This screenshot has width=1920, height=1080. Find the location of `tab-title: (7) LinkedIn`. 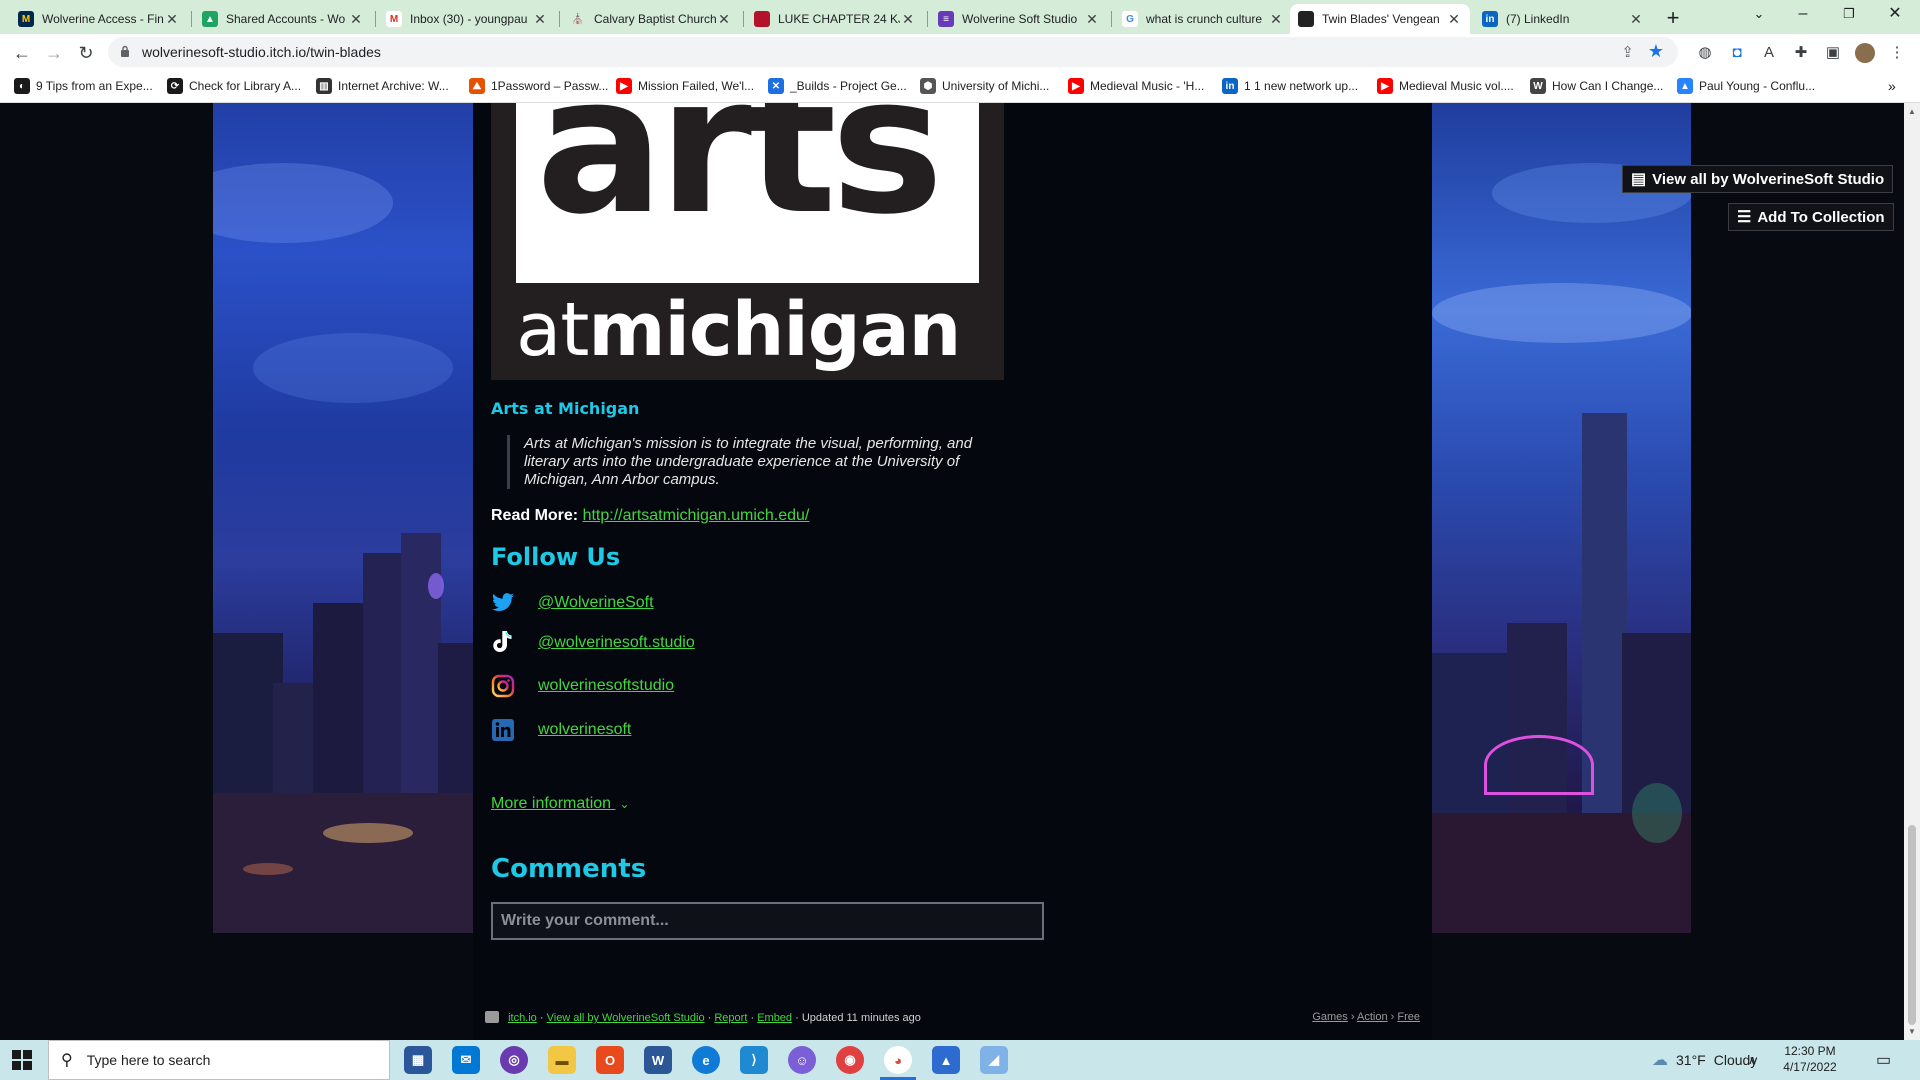

tab-title: (7) LinkedIn is located at coordinates (1538, 19).